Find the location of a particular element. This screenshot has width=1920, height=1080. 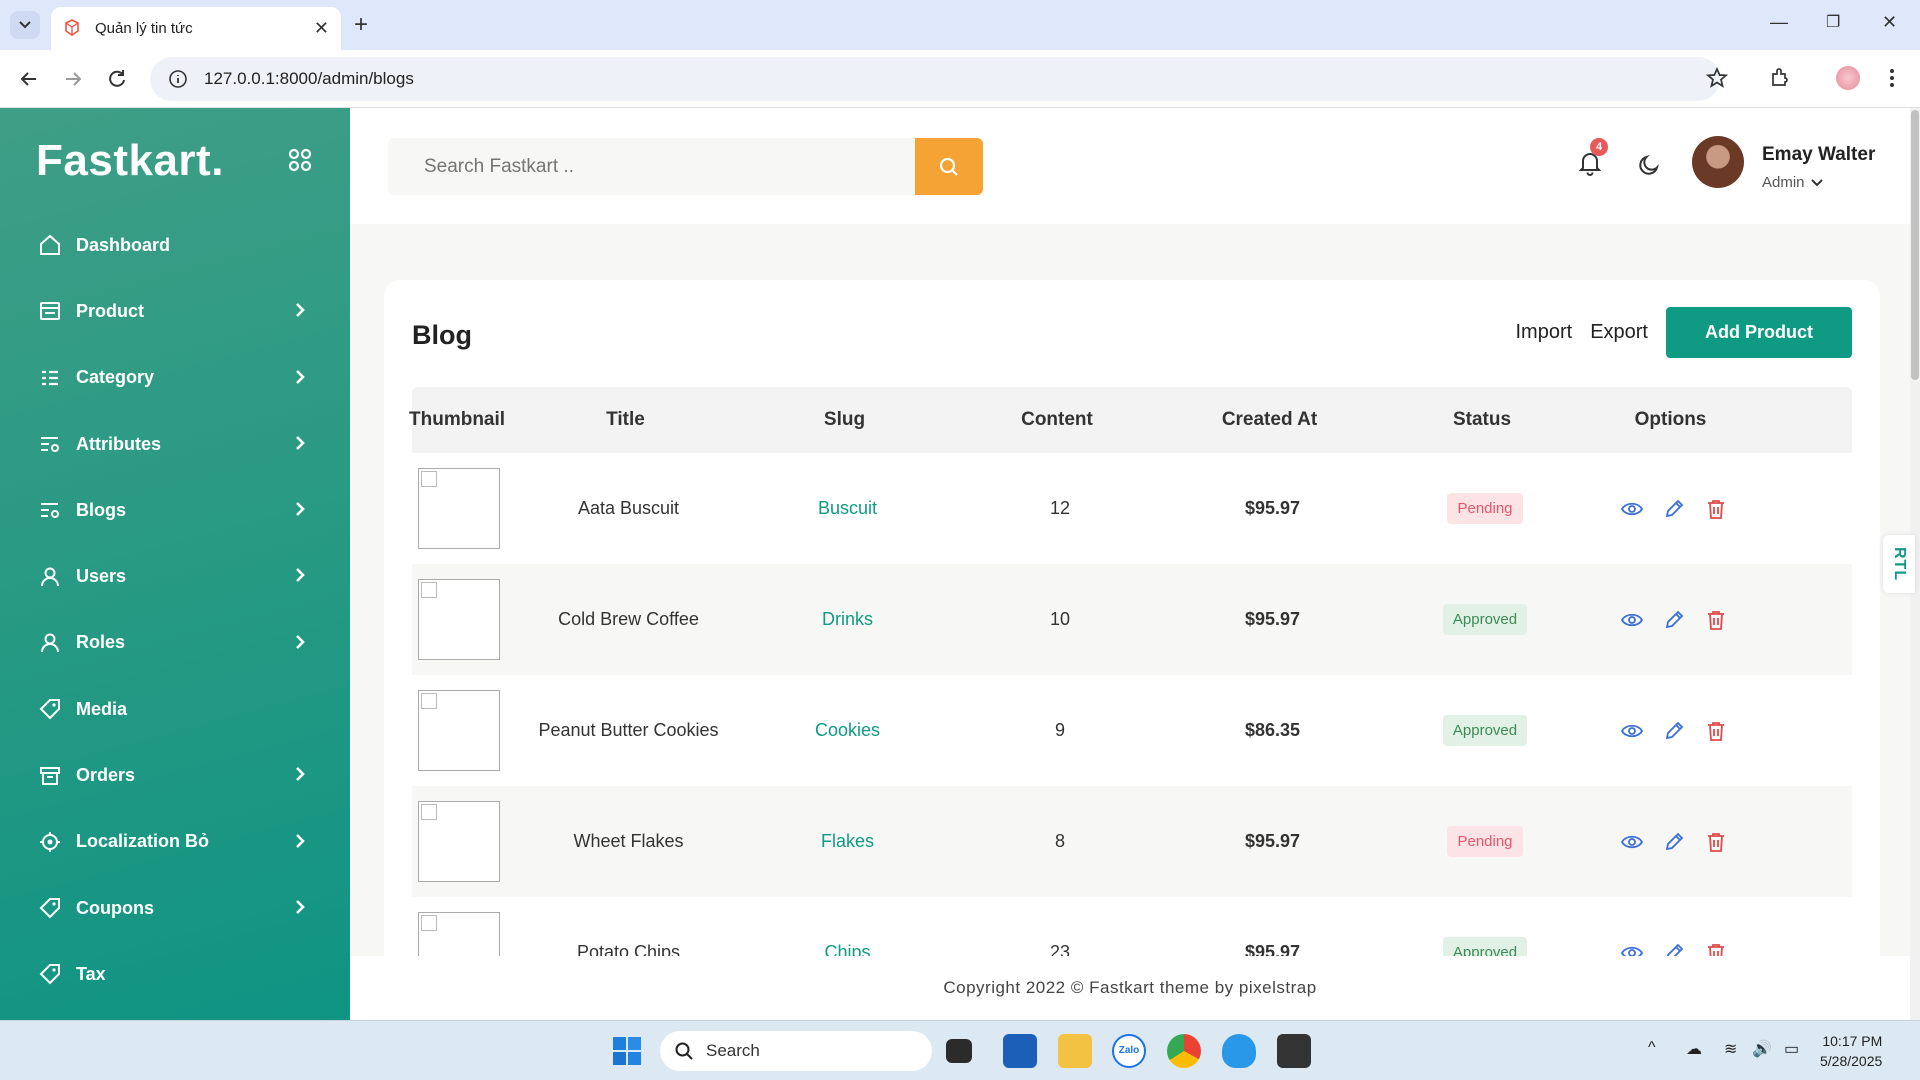

sidebar-item-label: Attributes is located at coordinates (118, 443).